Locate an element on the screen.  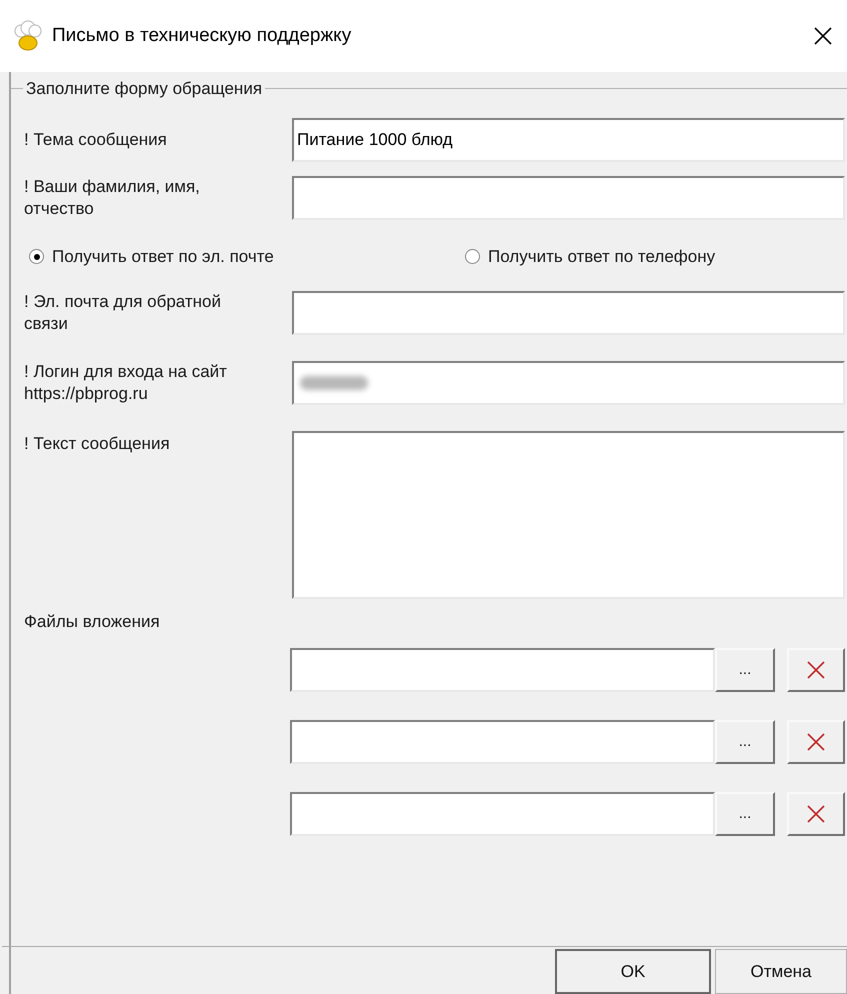
field-label: ! Логин для входа на сайт https://pbprog.ru is located at coordinates (126, 382).